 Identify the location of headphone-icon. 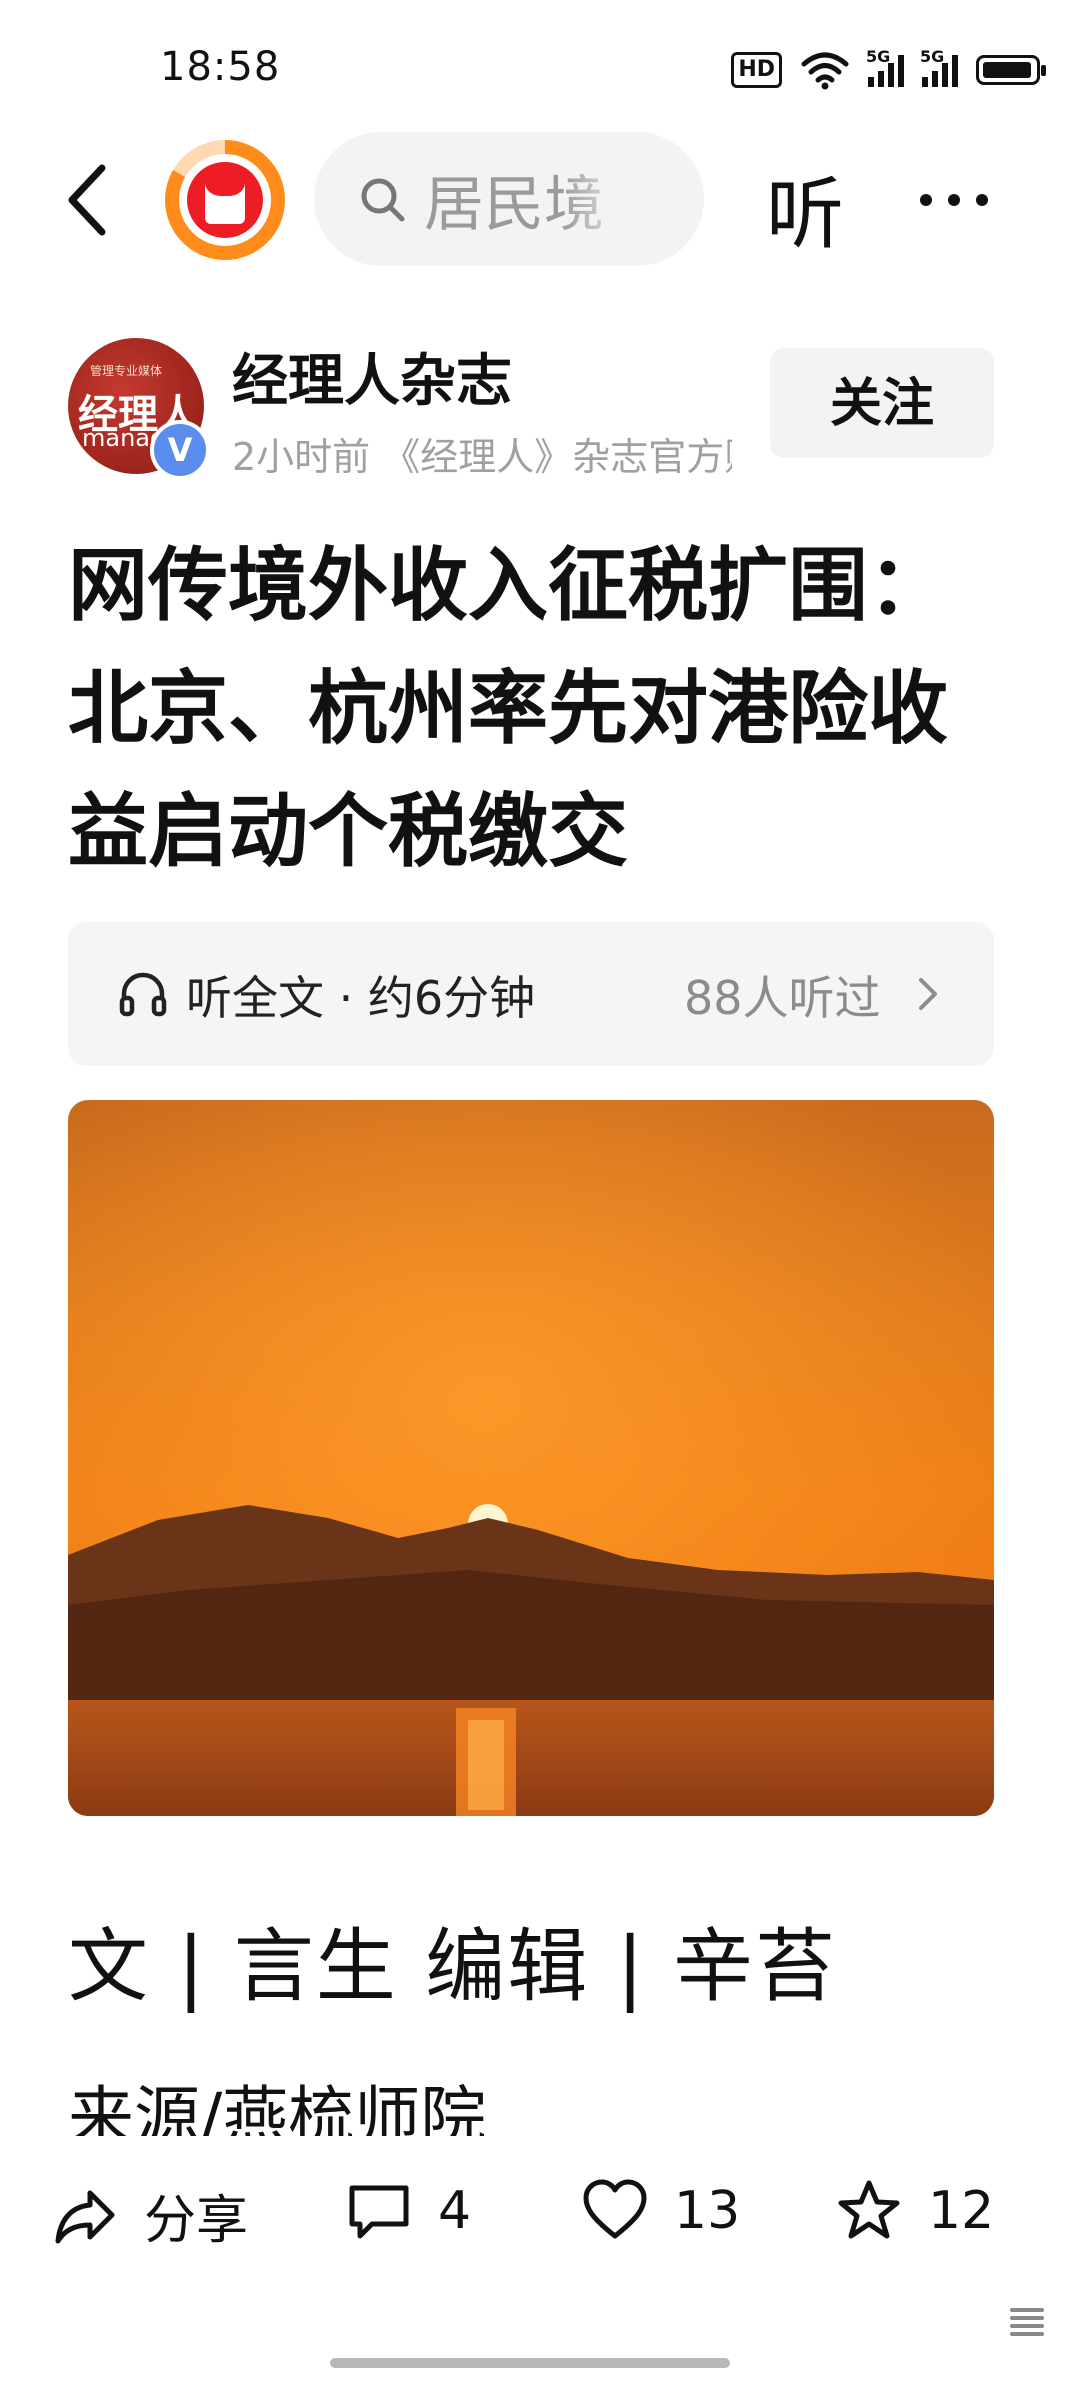
(143, 994).